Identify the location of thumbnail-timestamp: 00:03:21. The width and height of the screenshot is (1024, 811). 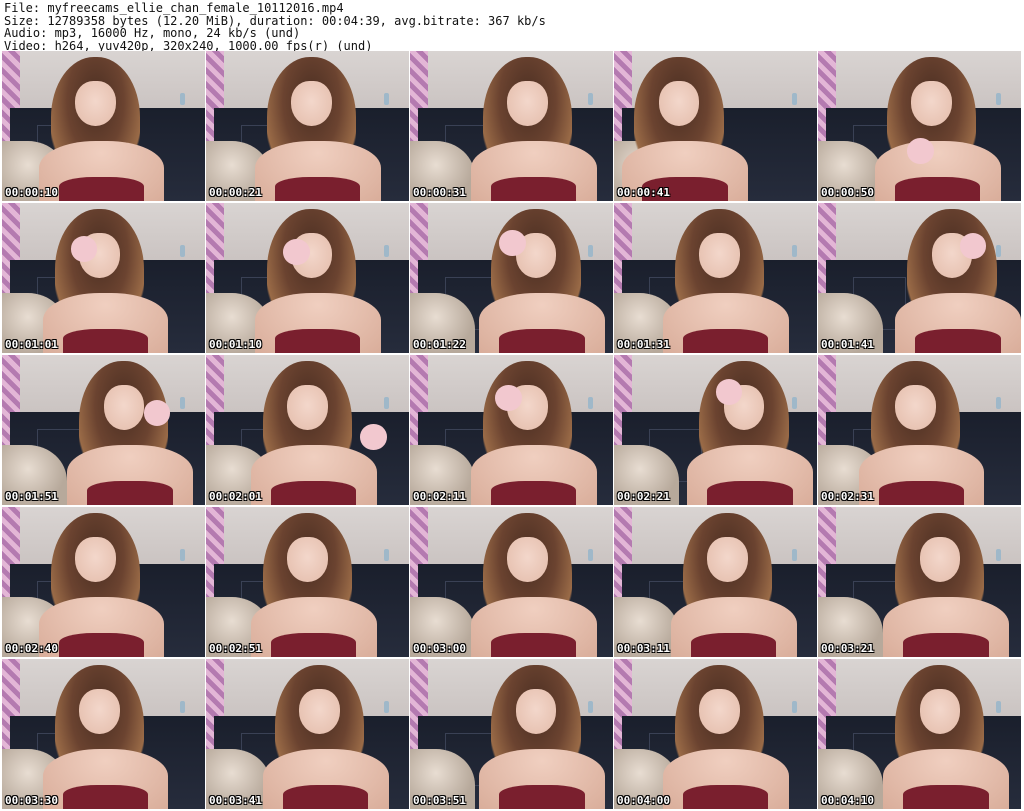
(847, 648).